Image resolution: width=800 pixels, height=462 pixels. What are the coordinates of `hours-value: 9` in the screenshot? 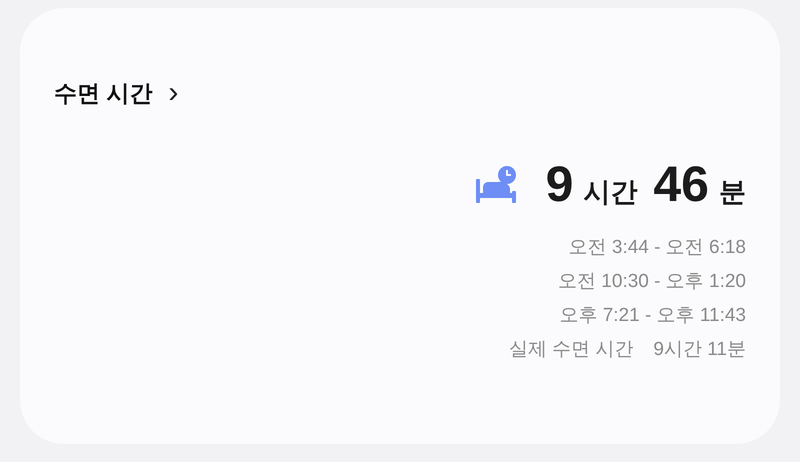 It's located at (560, 183).